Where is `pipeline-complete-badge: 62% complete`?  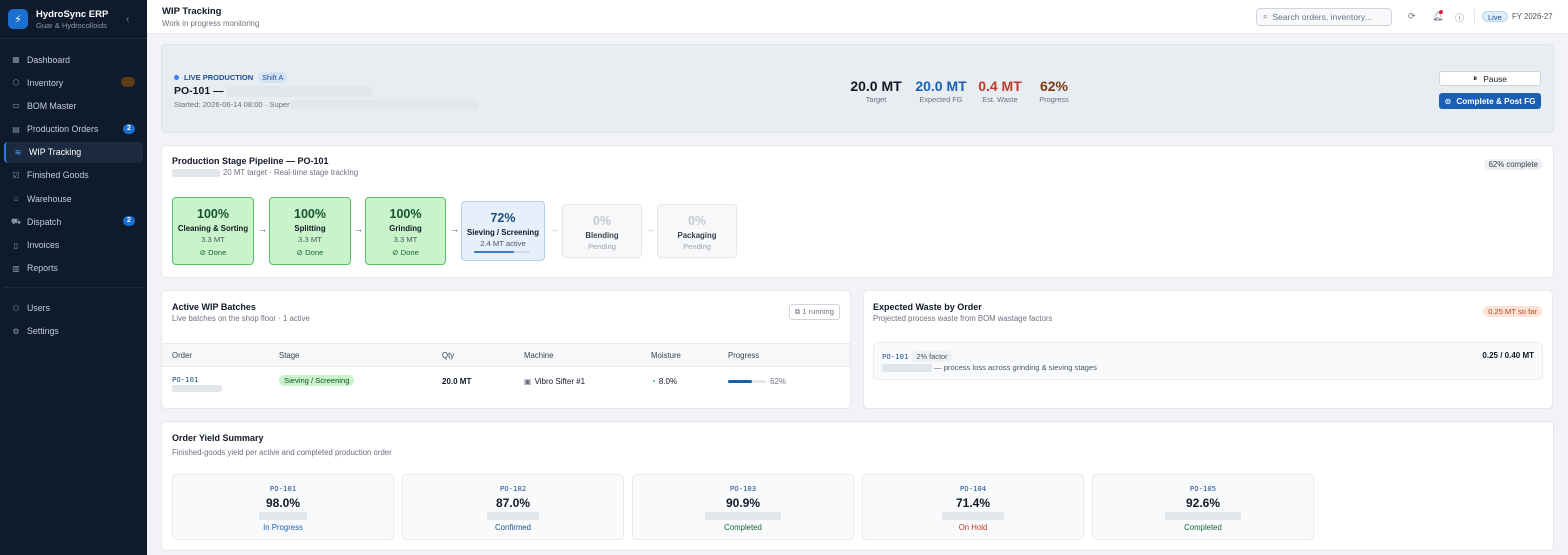
pipeline-complete-badge: 62% complete is located at coordinates (1513, 164).